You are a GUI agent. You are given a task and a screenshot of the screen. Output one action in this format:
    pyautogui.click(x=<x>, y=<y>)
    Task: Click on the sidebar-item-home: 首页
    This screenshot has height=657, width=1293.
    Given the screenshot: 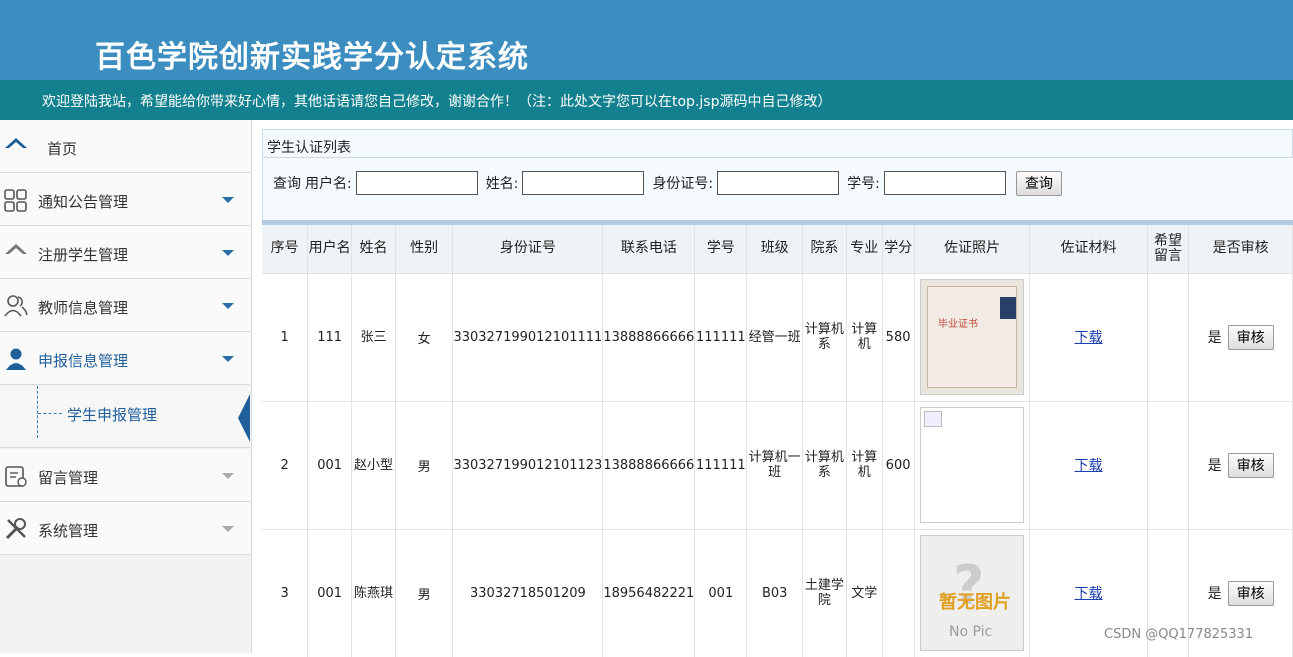 What is the action you would take?
    pyautogui.click(x=125, y=146)
    